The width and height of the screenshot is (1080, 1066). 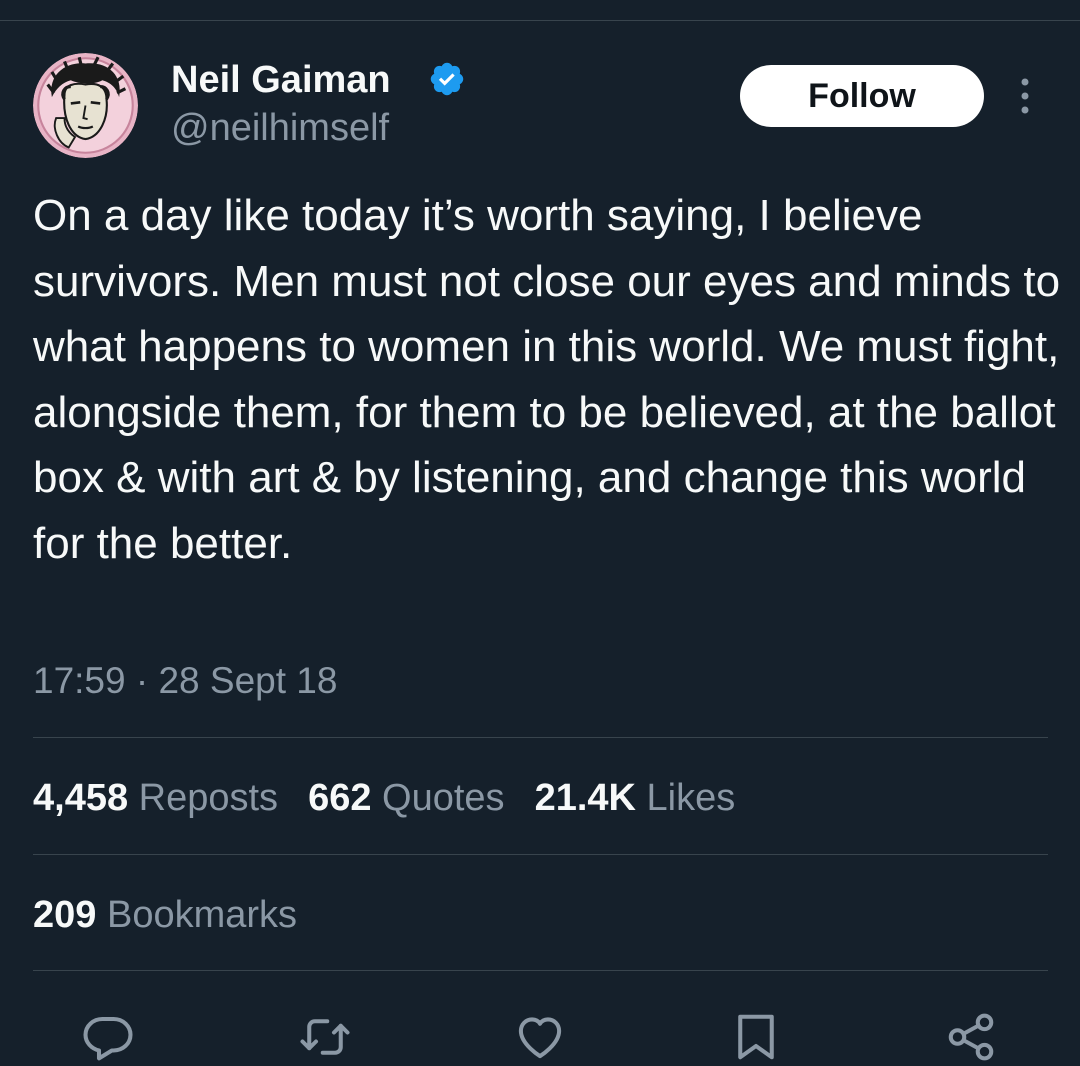 What do you see at coordinates (65, 915) in the screenshot?
I see `bookmarks-count: 209` at bounding box center [65, 915].